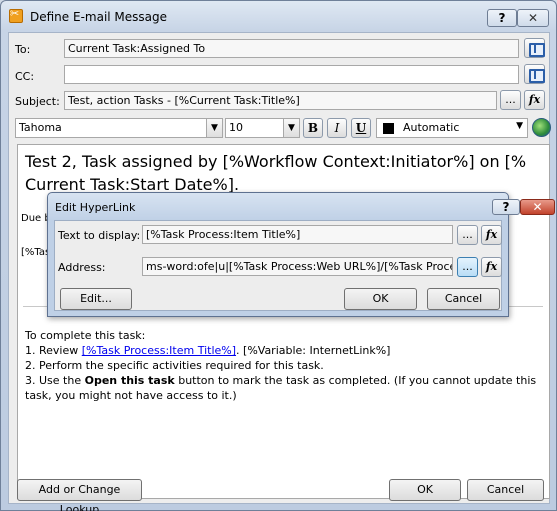 This screenshot has width=557, height=511. What do you see at coordinates (502, 18) in the screenshot?
I see `help-button: ?` at bounding box center [502, 18].